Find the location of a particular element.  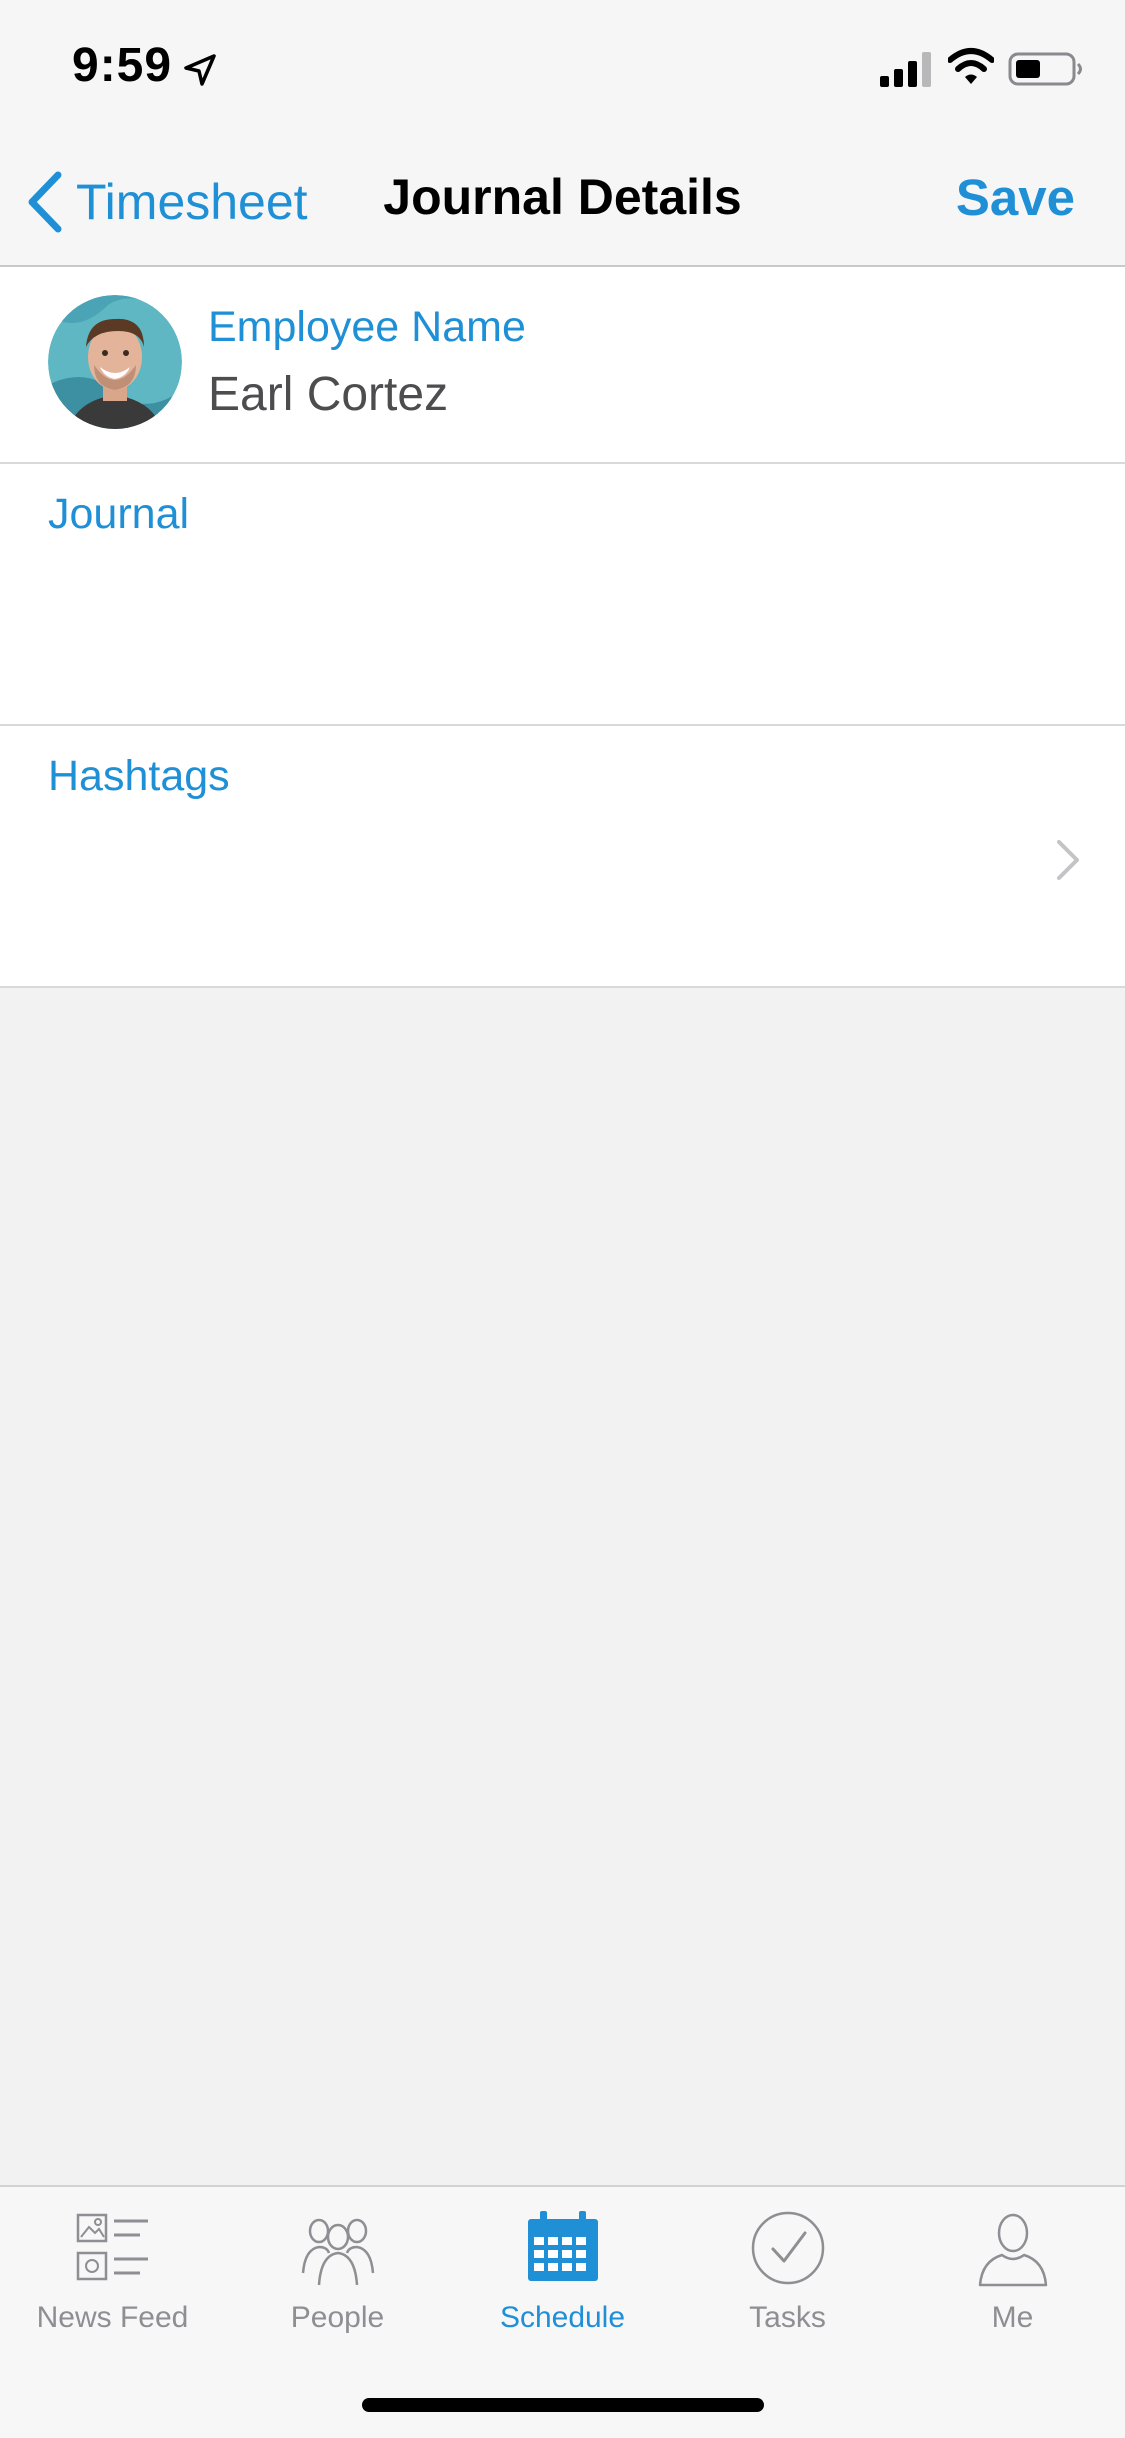

status-time: 9:59 is located at coordinates (122, 65).